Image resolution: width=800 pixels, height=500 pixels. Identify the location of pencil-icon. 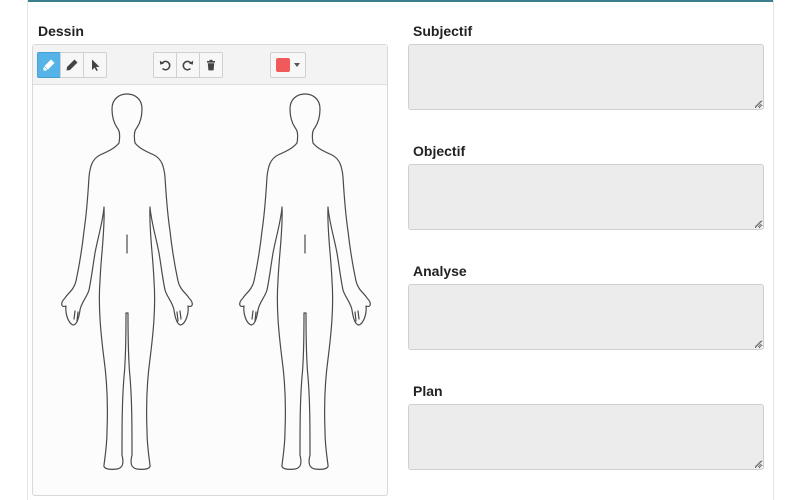
(72, 65).